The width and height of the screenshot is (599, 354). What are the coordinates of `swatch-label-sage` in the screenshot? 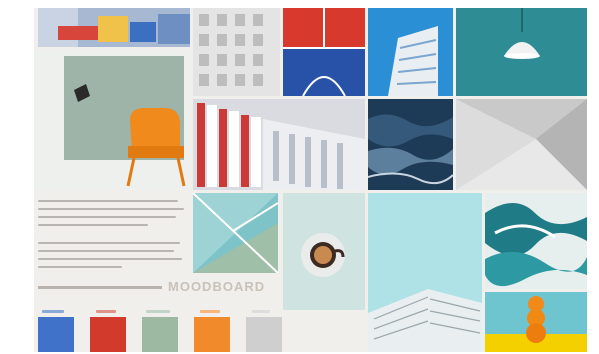 It's located at (158, 311).